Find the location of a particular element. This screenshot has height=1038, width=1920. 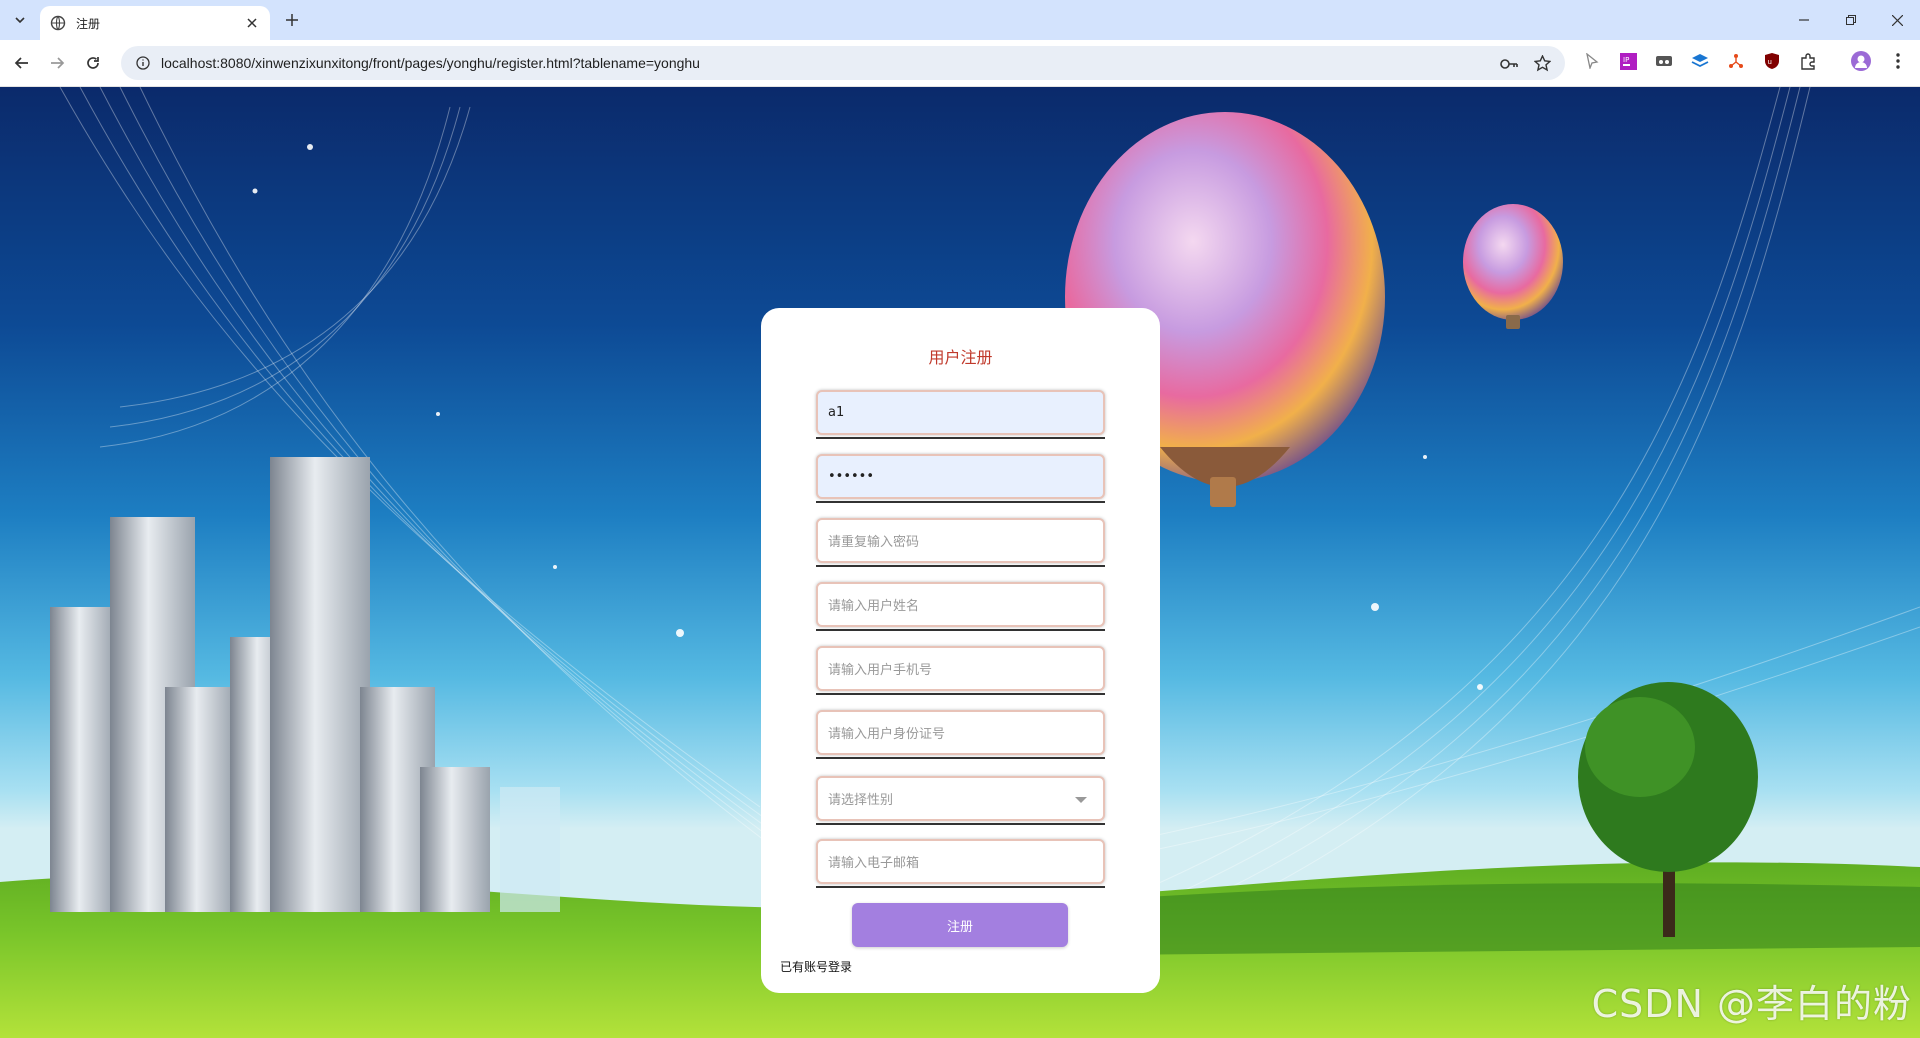

chevron-down-icon is located at coordinates (20, 20).